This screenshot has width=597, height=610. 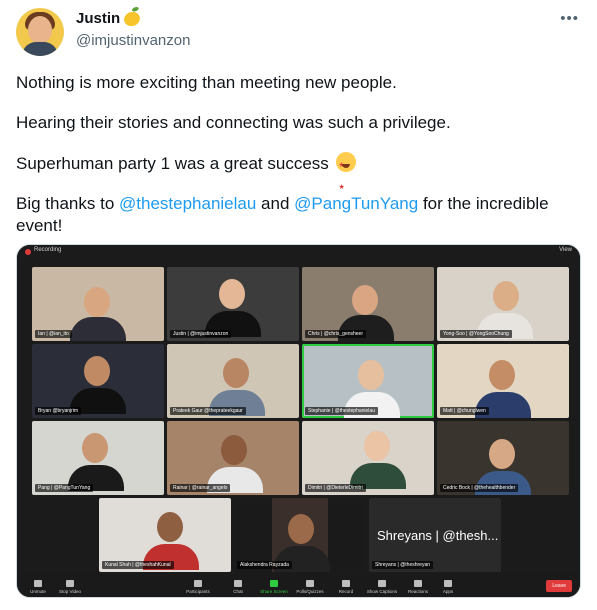 What do you see at coordinates (274, 583) in the screenshot?
I see `share-screen-icon` at bounding box center [274, 583].